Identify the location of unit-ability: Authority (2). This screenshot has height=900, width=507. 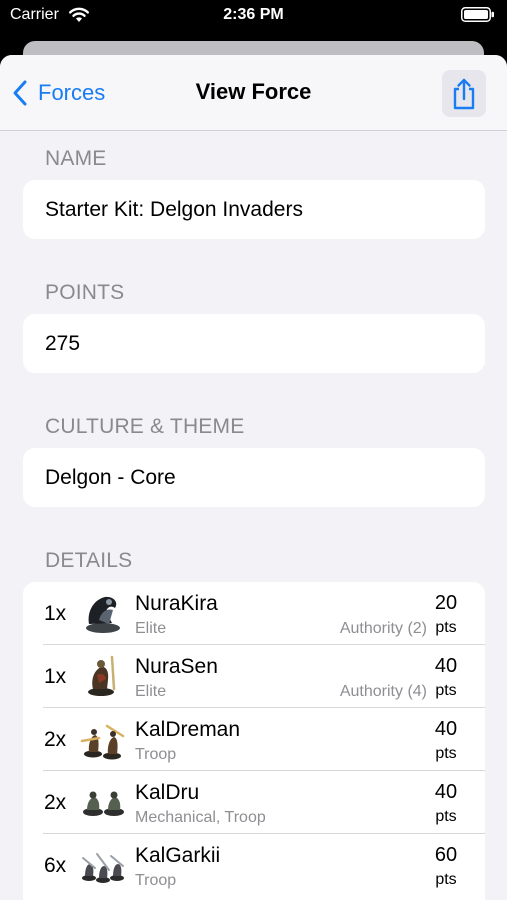
(383, 628).